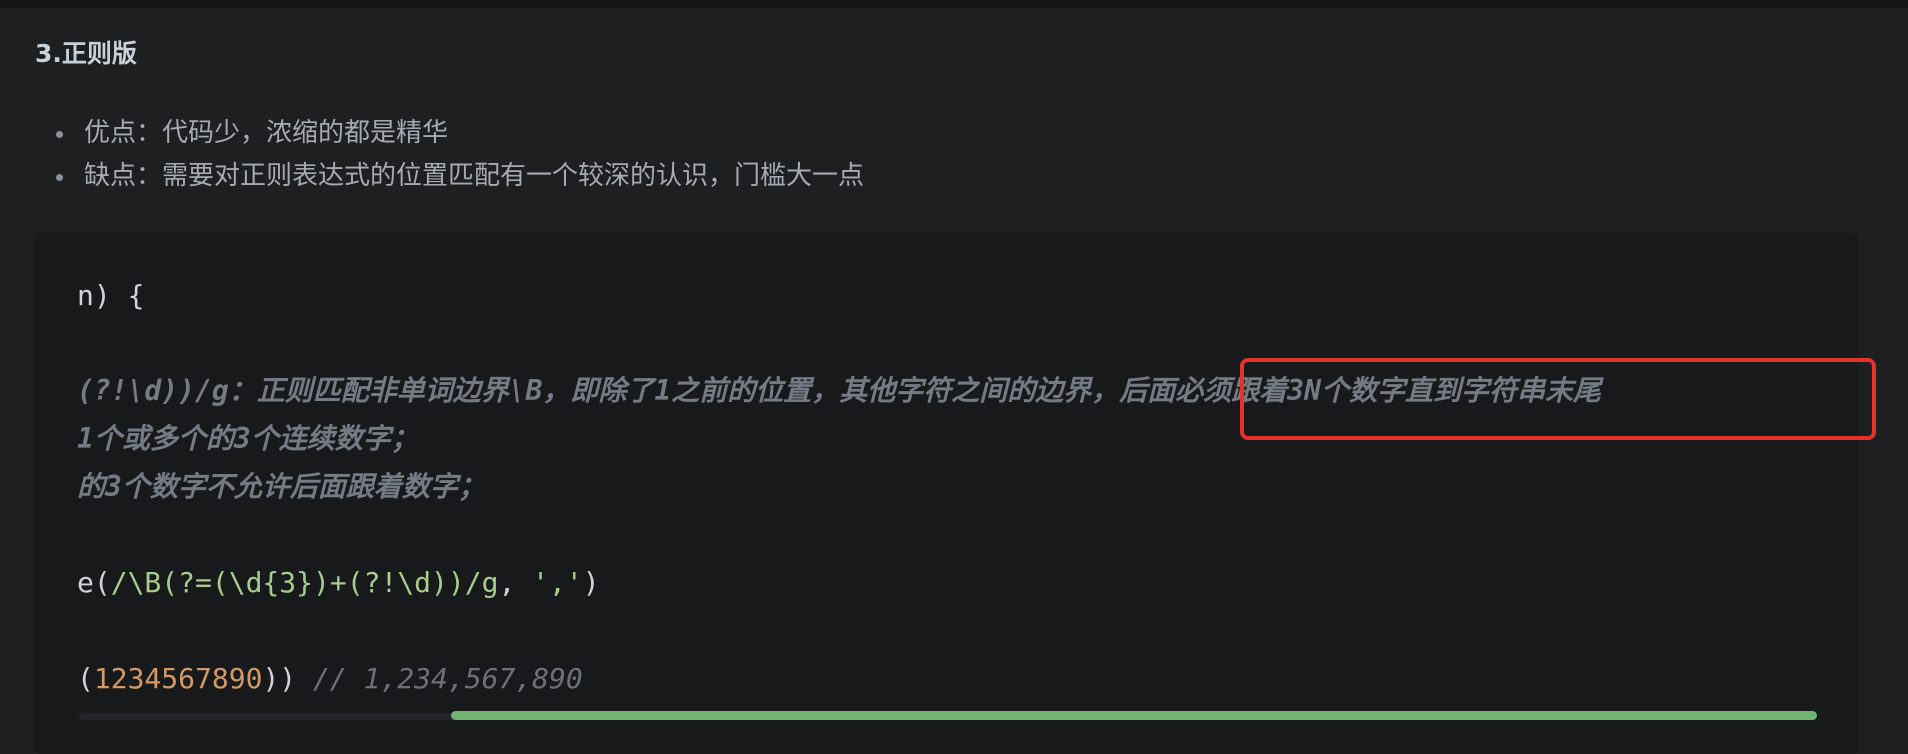 This screenshot has height=754, width=1908. I want to click on code-token-number: 1234567890, so click(178, 678).